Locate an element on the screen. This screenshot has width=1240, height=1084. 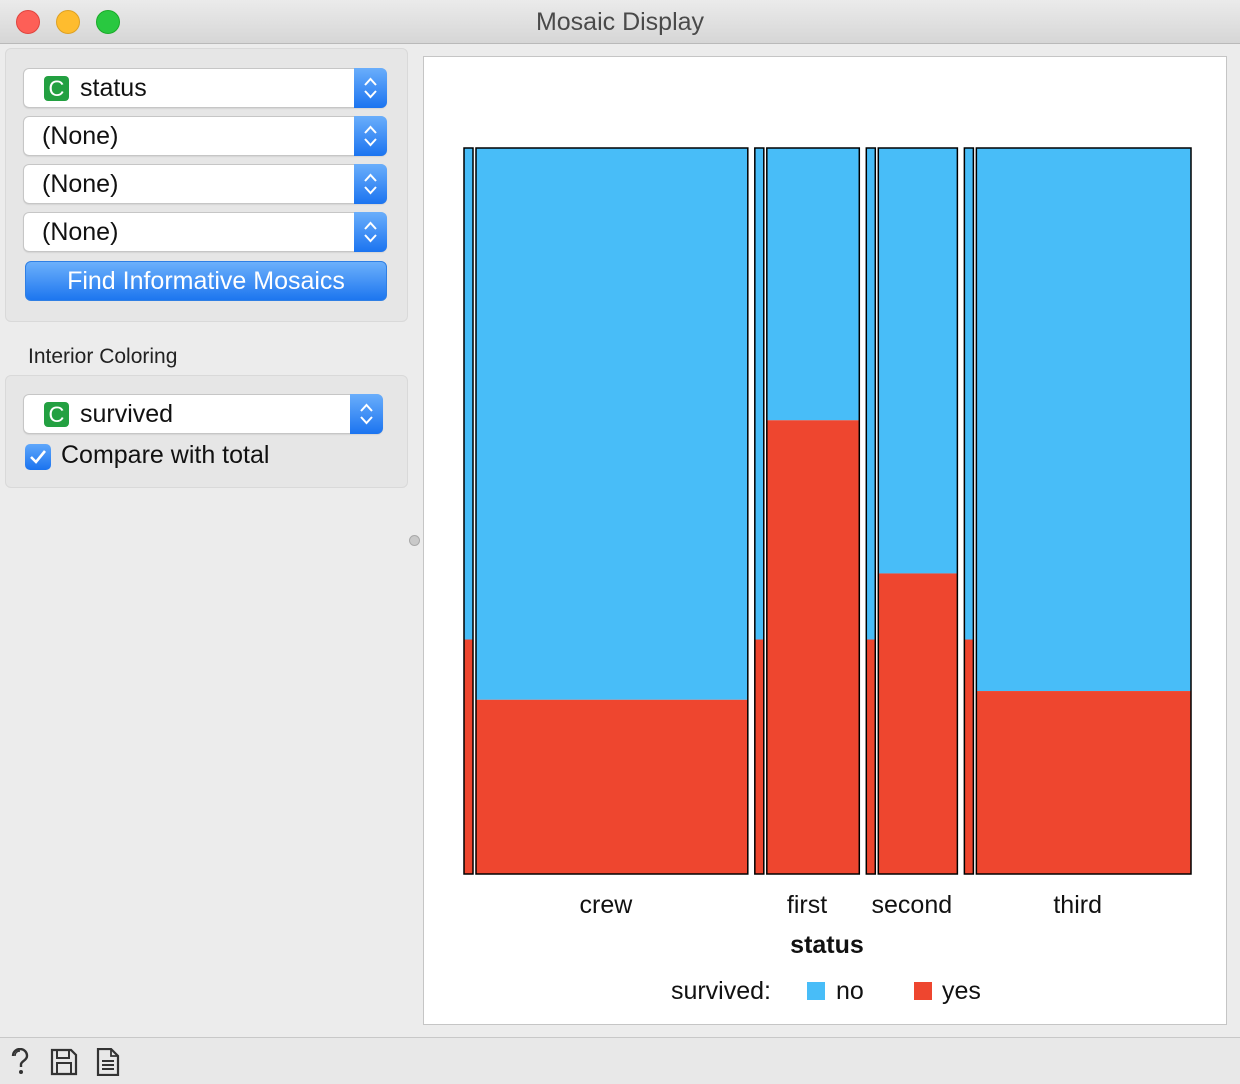
coloring-variable-label: survived is located at coordinates (127, 414).